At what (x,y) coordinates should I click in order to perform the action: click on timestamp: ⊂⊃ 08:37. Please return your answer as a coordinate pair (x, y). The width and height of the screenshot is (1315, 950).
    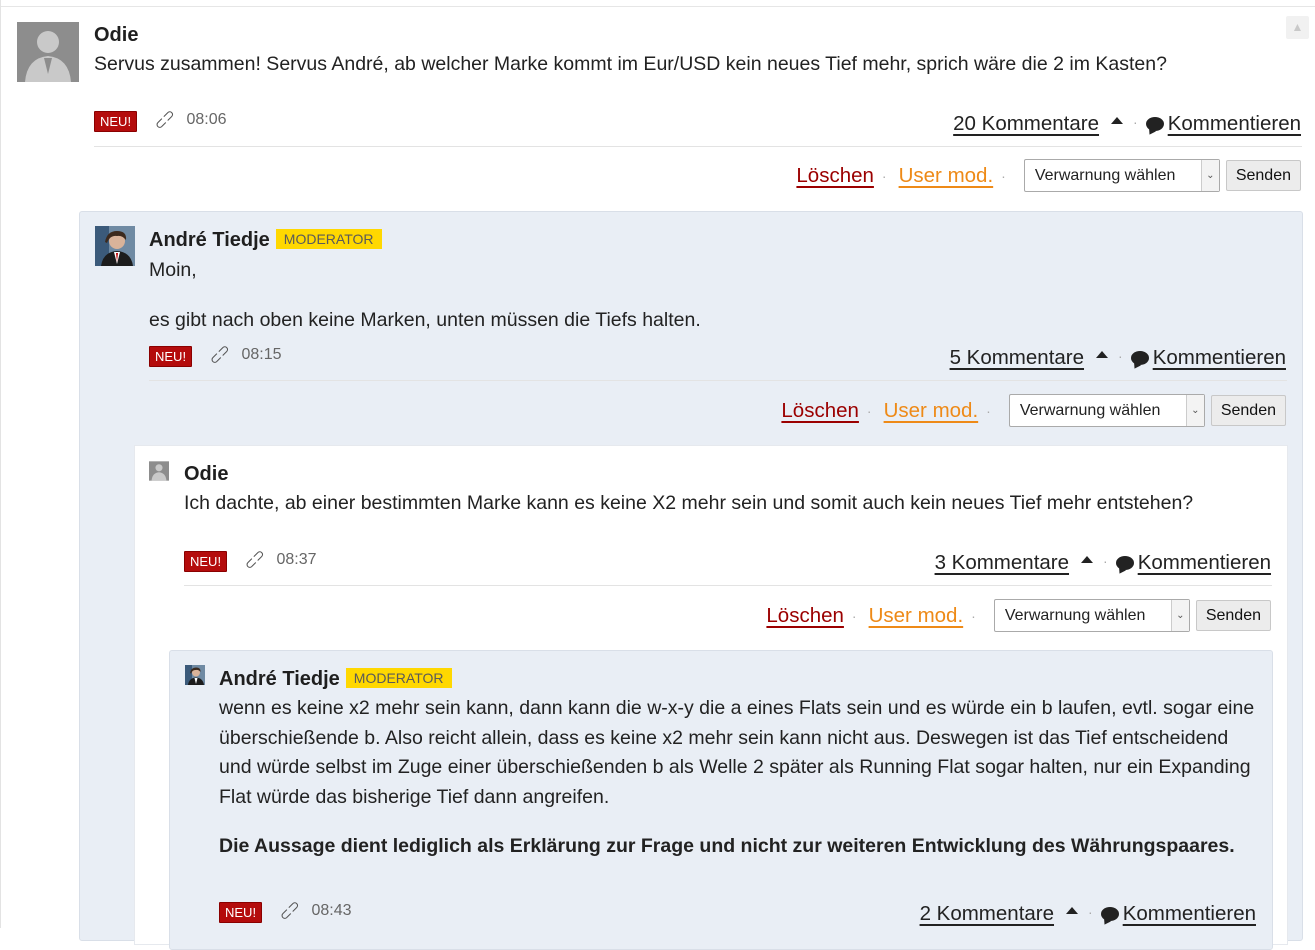
    Looking at the image, I should click on (278, 559).